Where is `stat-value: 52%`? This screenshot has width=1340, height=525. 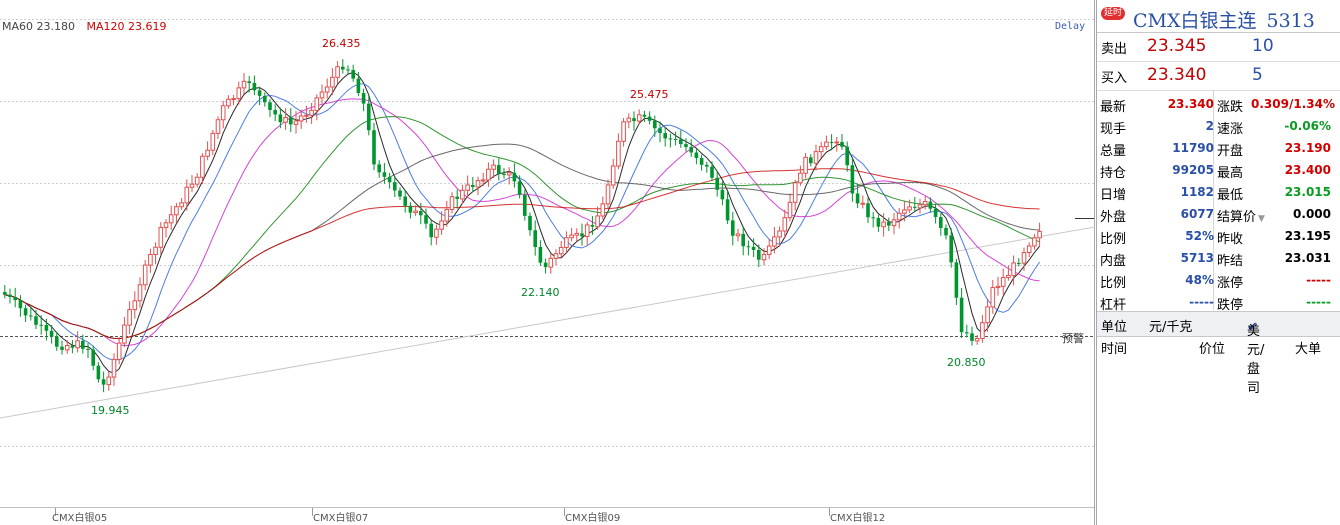
stat-value: 52% is located at coordinates (1199, 236).